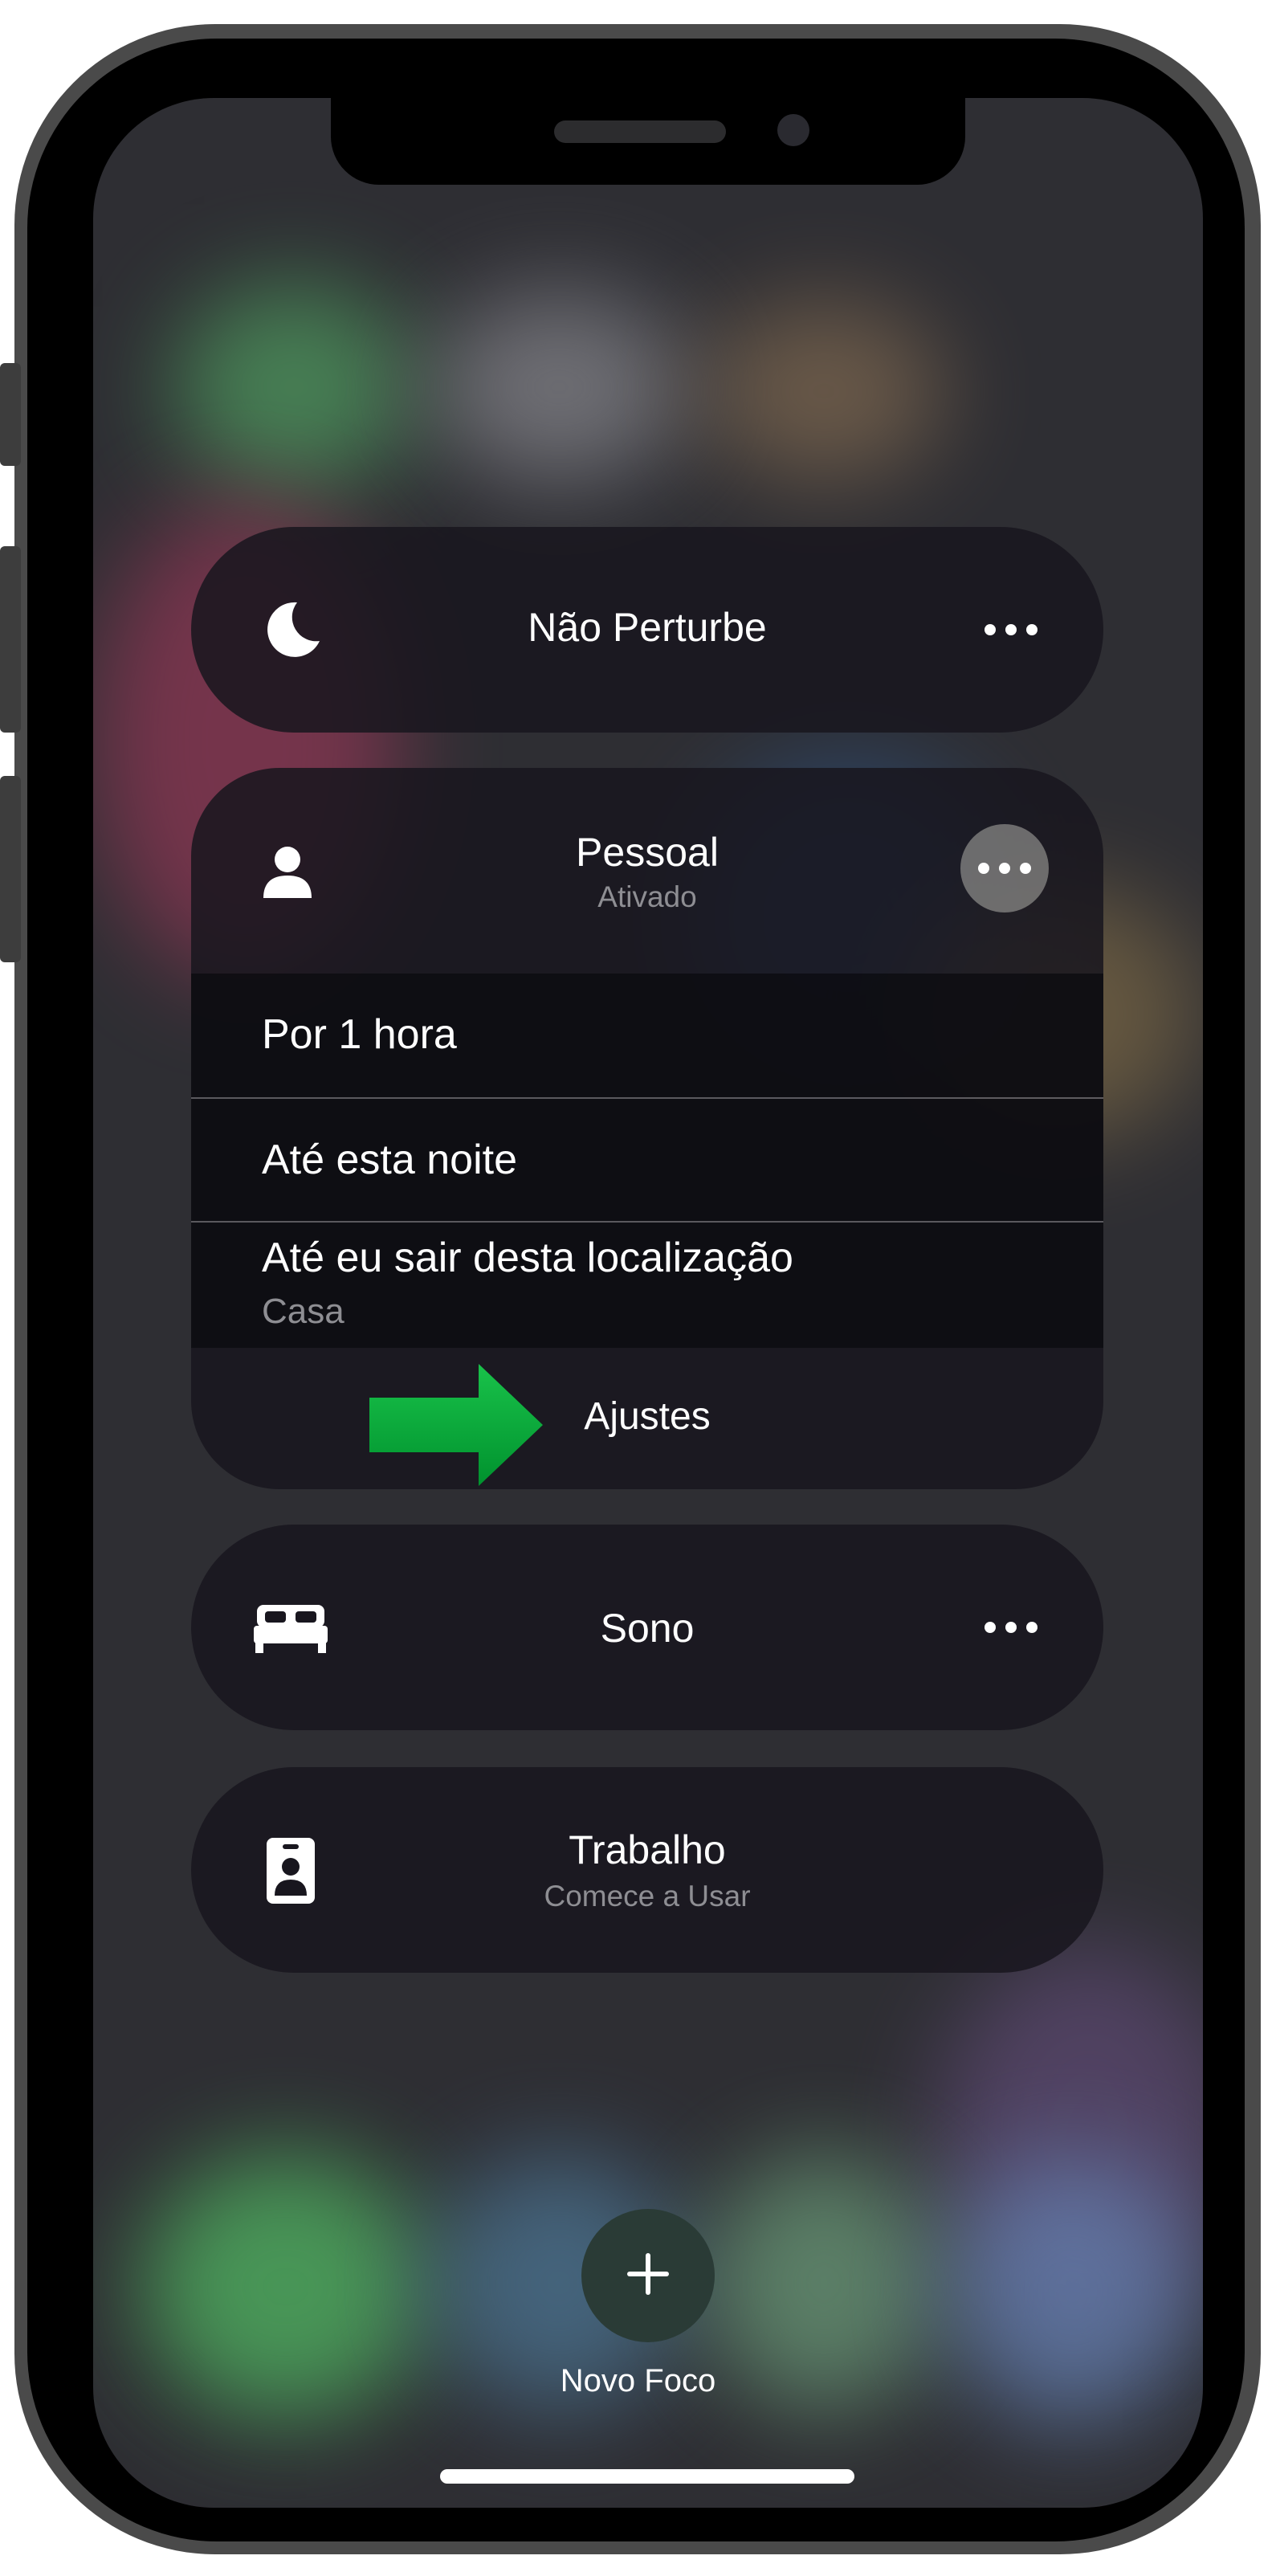  Describe the element at coordinates (647, 2476) in the screenshot. I see `home-indicator` at that location.